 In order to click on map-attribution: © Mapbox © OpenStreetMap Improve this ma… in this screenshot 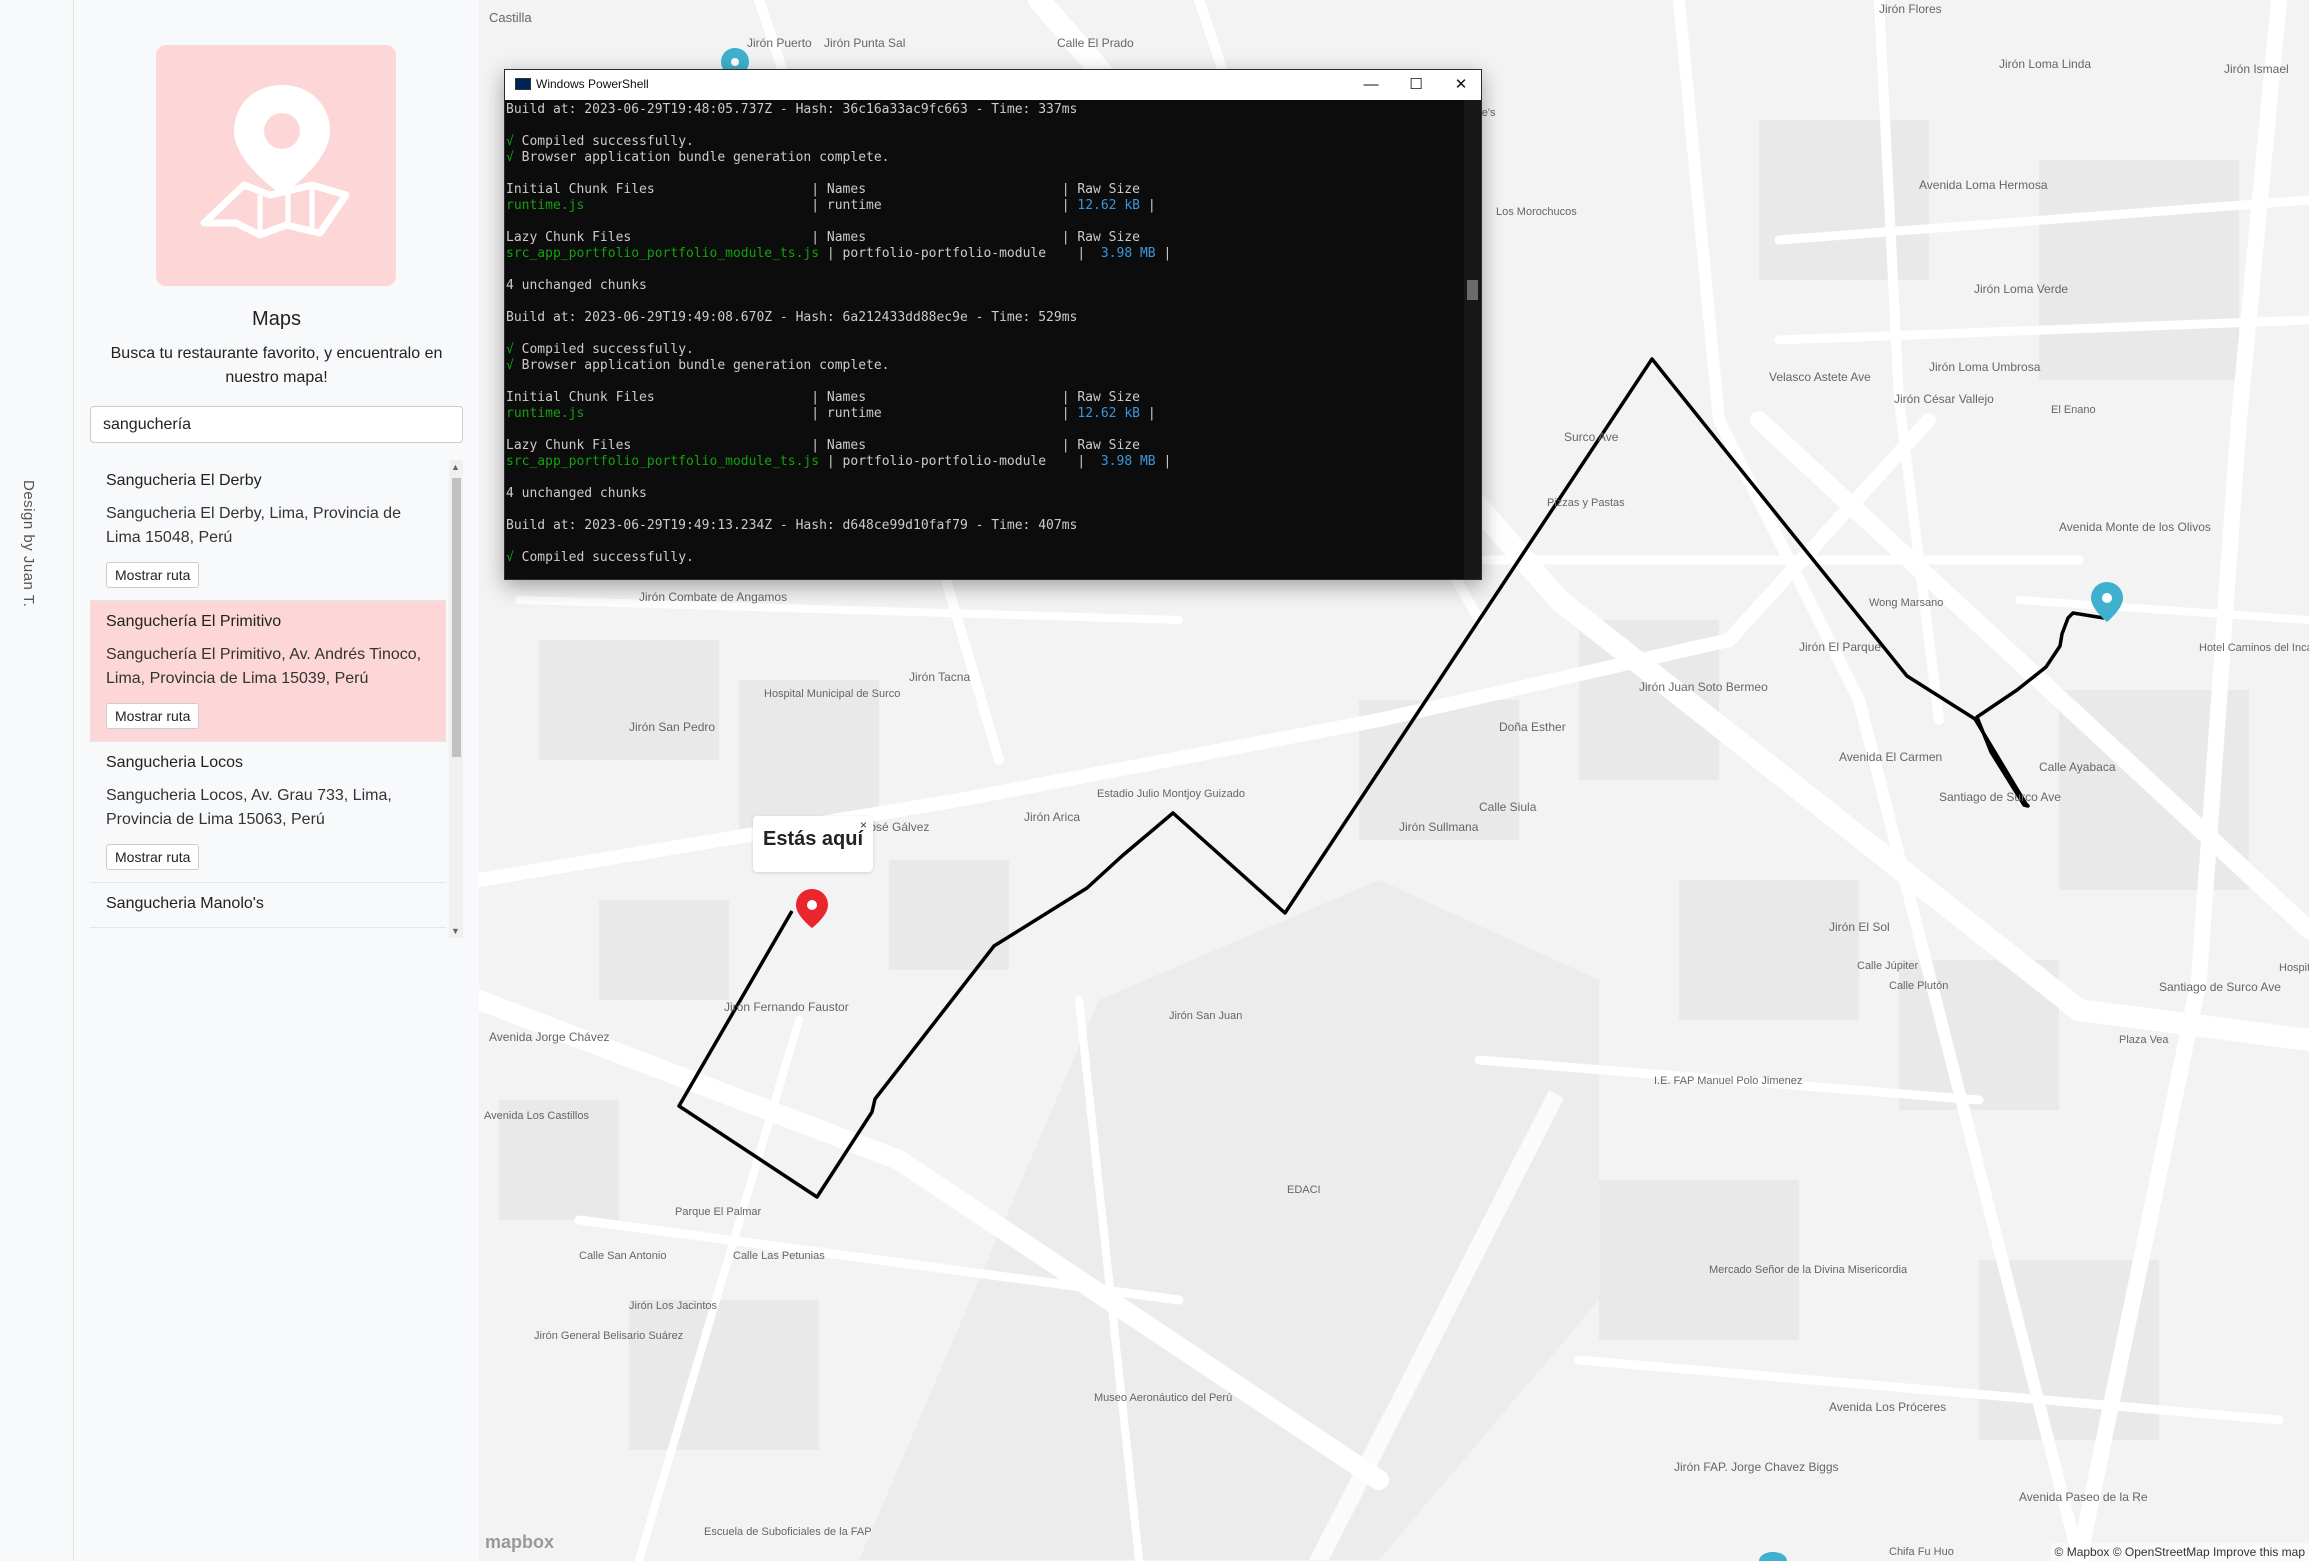, I will do `click(2179, 1552)`.